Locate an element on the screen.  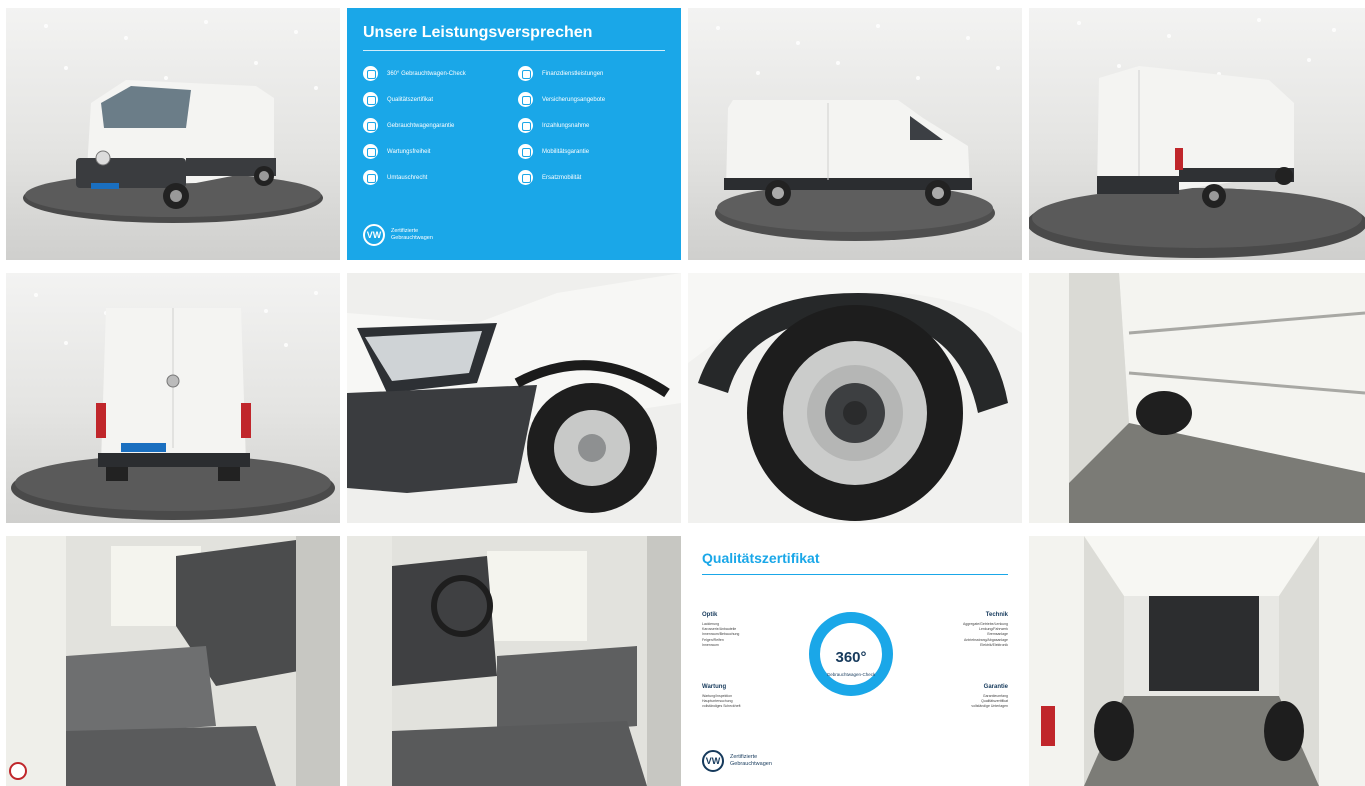
photo-rear-three-quarter is located at coordinates (1197, 134).